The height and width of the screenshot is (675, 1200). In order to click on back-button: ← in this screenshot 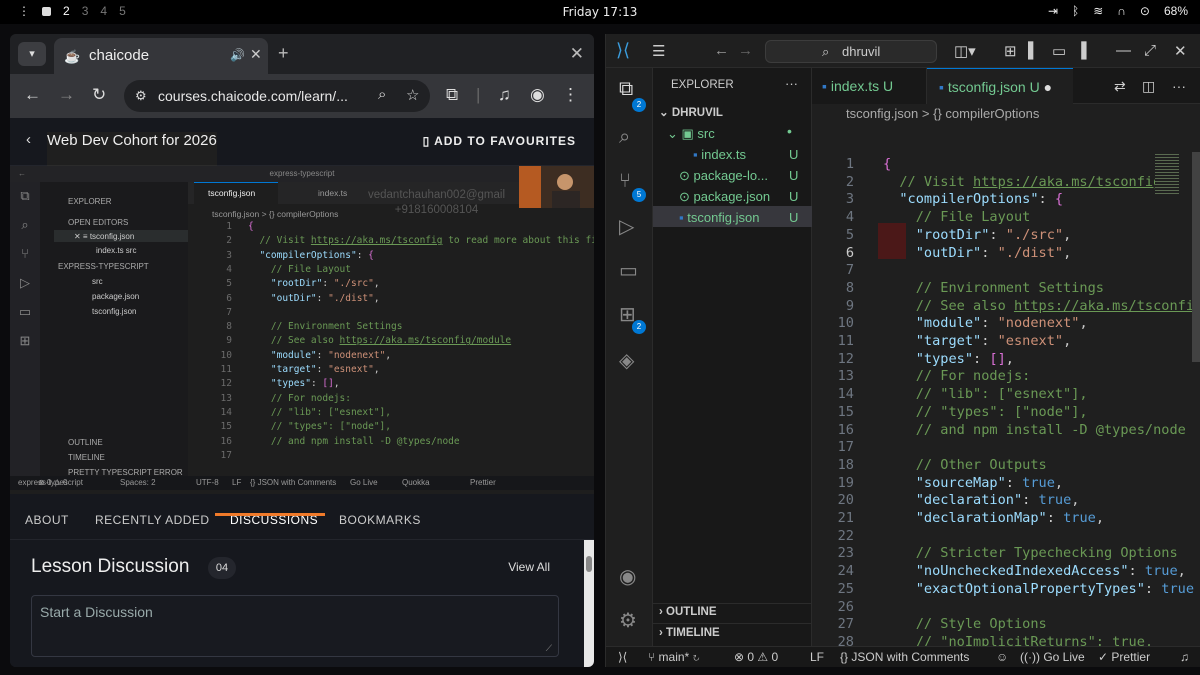, I will do `click(32, 95)`.